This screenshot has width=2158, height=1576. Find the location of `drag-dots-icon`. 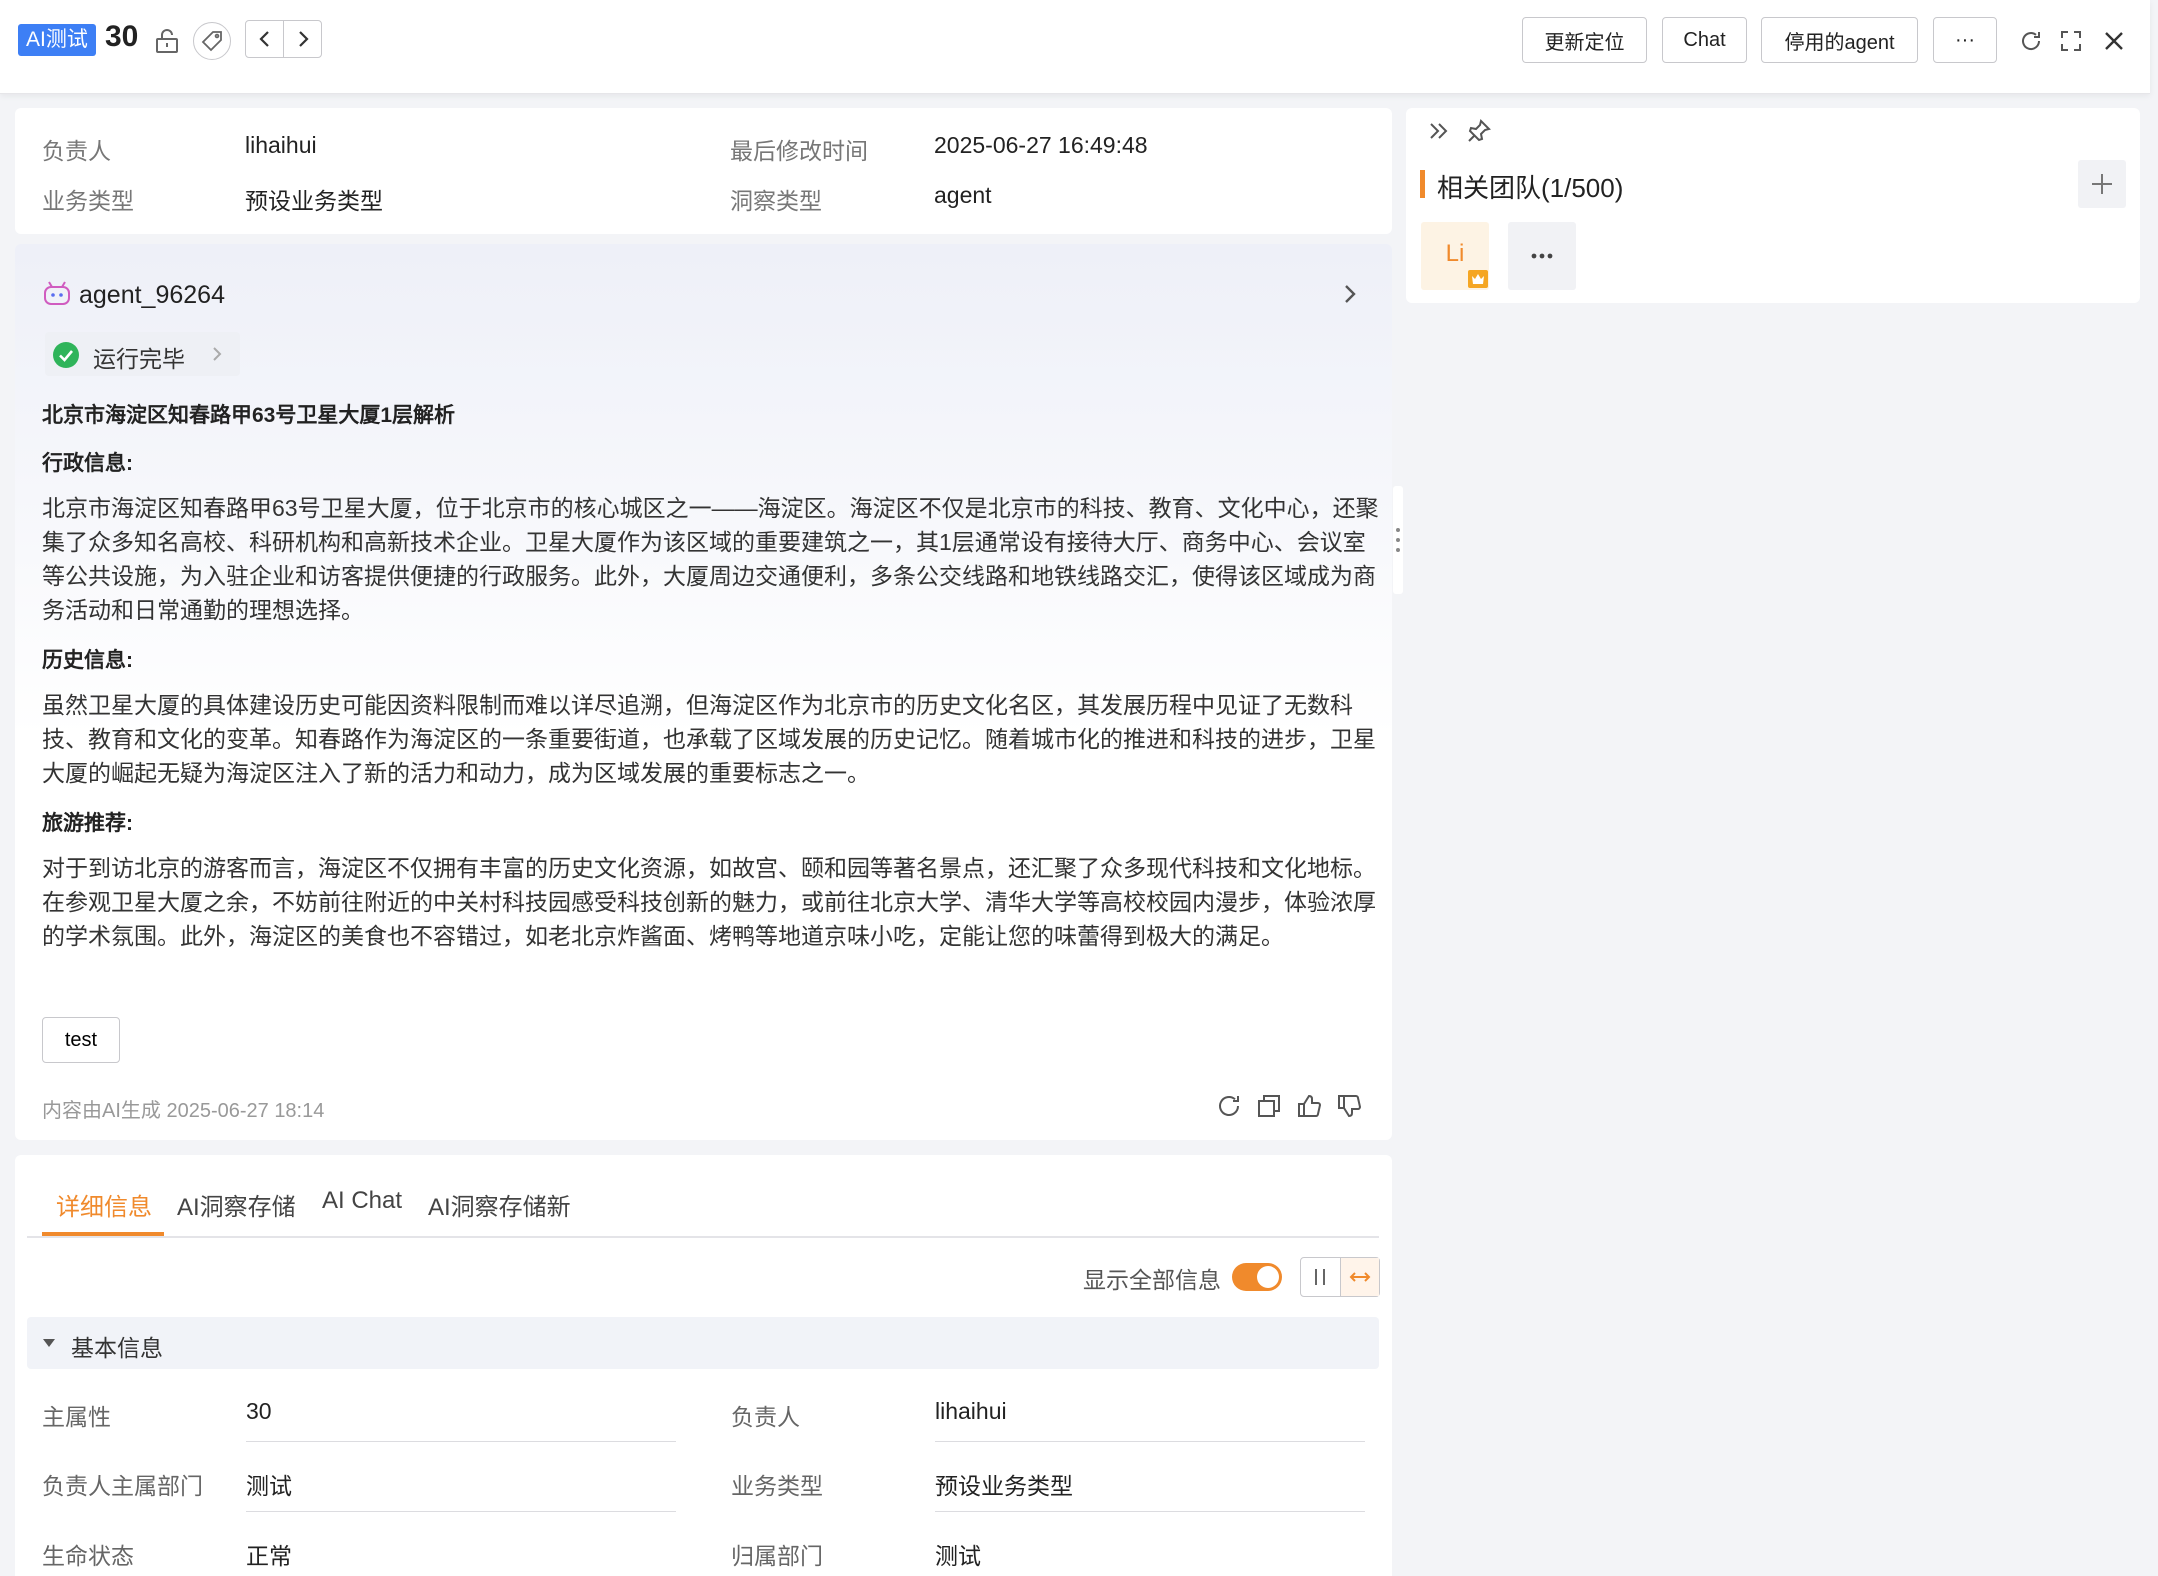

drag-dots-icon is located at coordinates (1398, 540).